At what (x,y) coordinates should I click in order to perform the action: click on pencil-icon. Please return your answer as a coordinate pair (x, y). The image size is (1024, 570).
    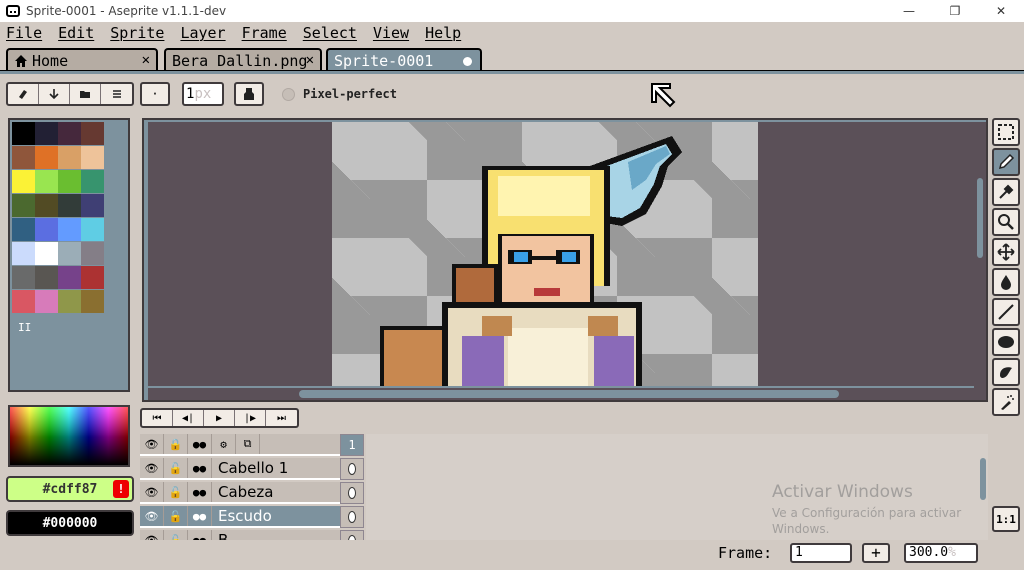
    Looking at the image, I should click on (1006, 162).